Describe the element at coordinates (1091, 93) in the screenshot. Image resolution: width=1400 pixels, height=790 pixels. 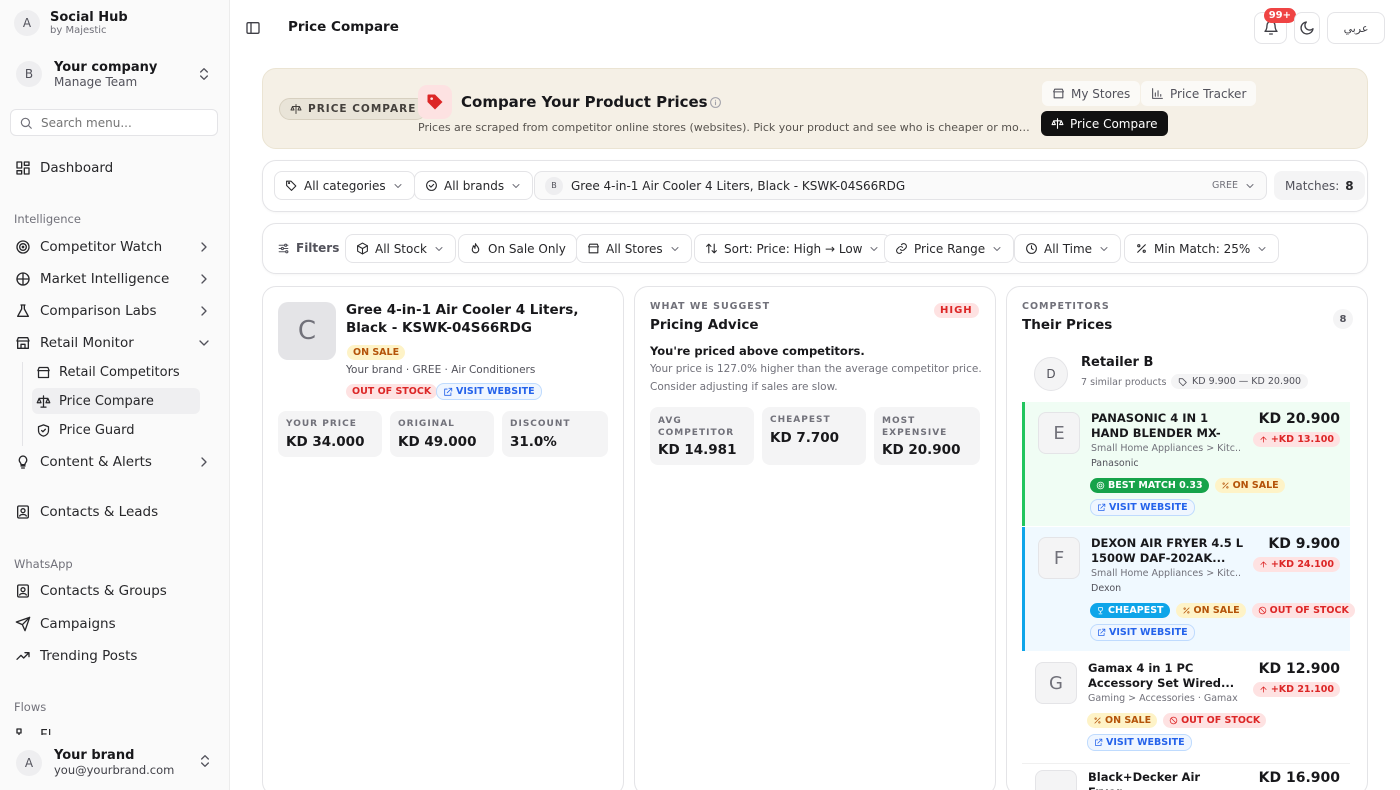
I see `my-stores-link: My Stores` at that location.